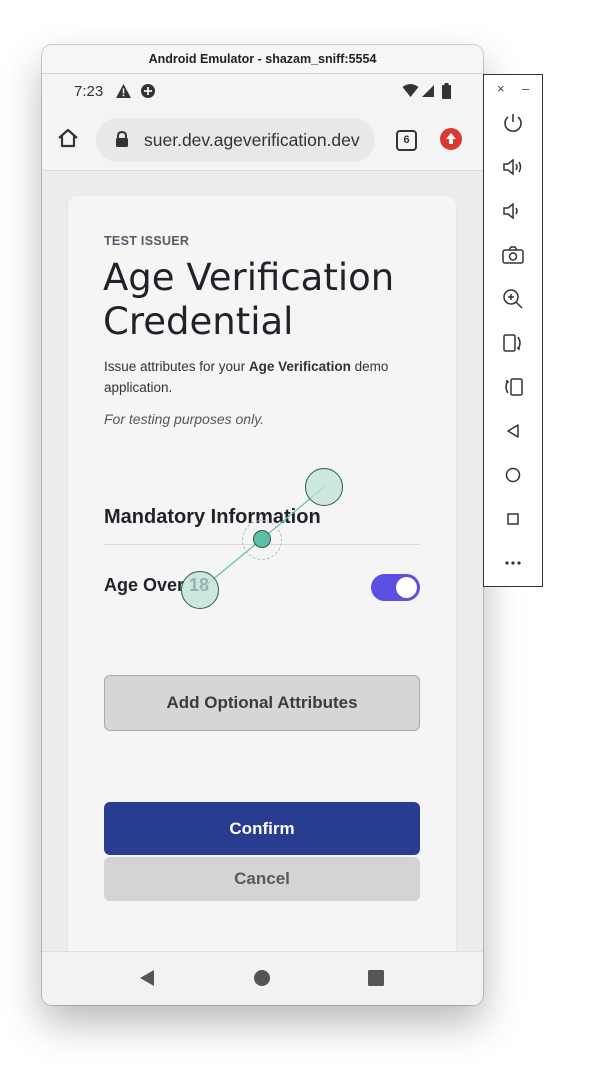  I want to click on more-icon, so click(513, 563).